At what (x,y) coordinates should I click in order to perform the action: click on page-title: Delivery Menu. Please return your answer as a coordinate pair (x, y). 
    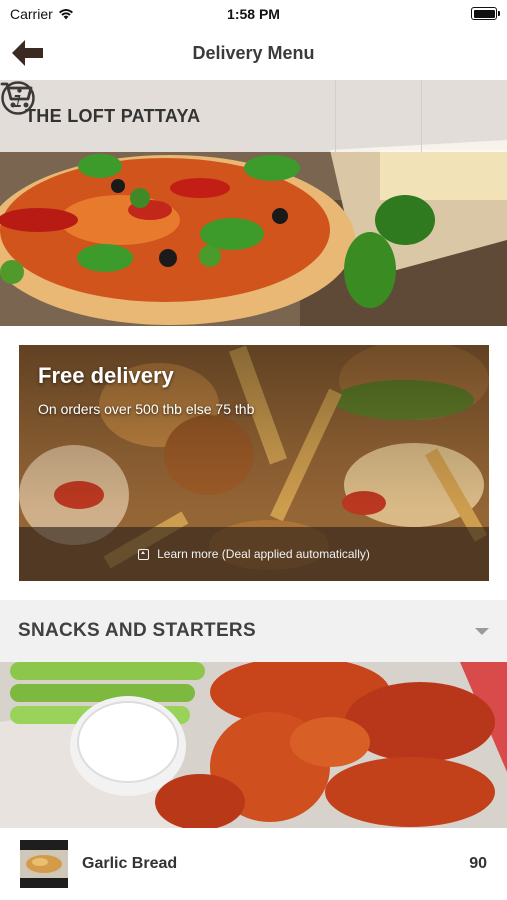
    Looking at the image, I should click on (253, 53).